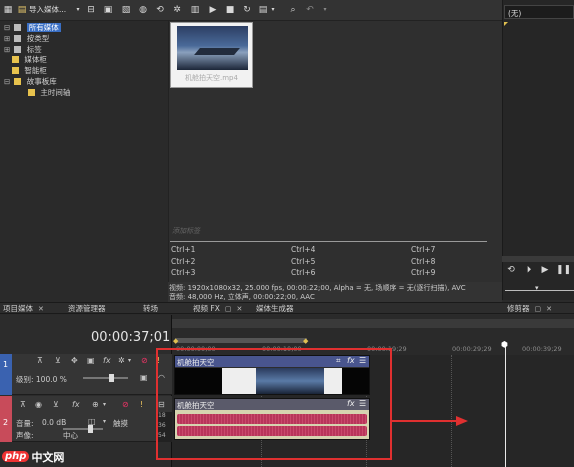  Describe the element at coordinates (504, 344) in the screenshot. I see `playhead-handle: ⬢` at that location.